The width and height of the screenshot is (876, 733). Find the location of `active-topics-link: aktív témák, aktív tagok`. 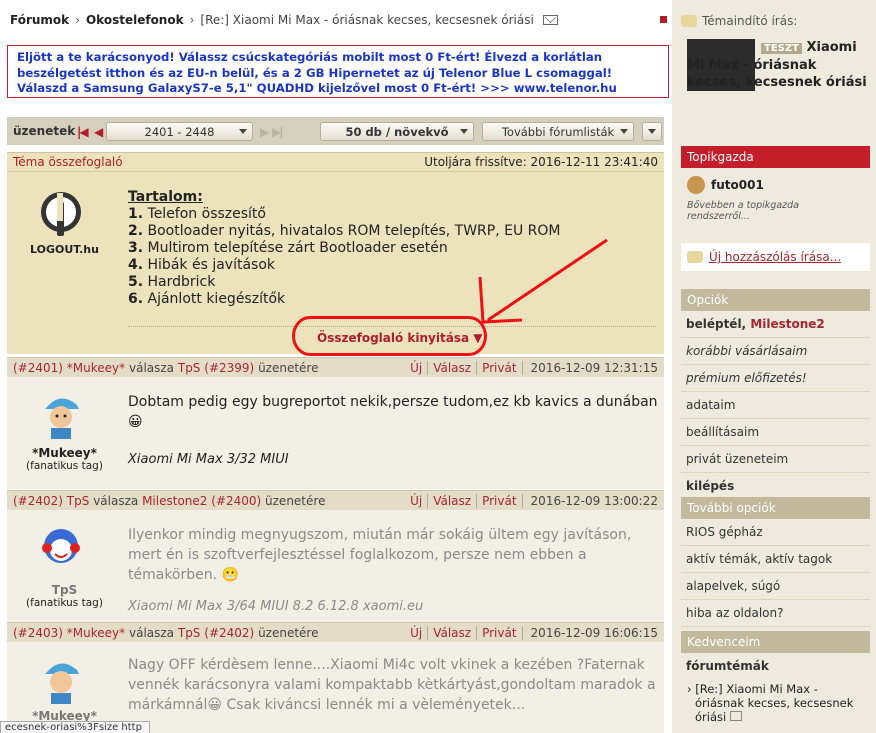

active-topics-link: aktív témák, aktív tagok is located at coordinates (775, 559).